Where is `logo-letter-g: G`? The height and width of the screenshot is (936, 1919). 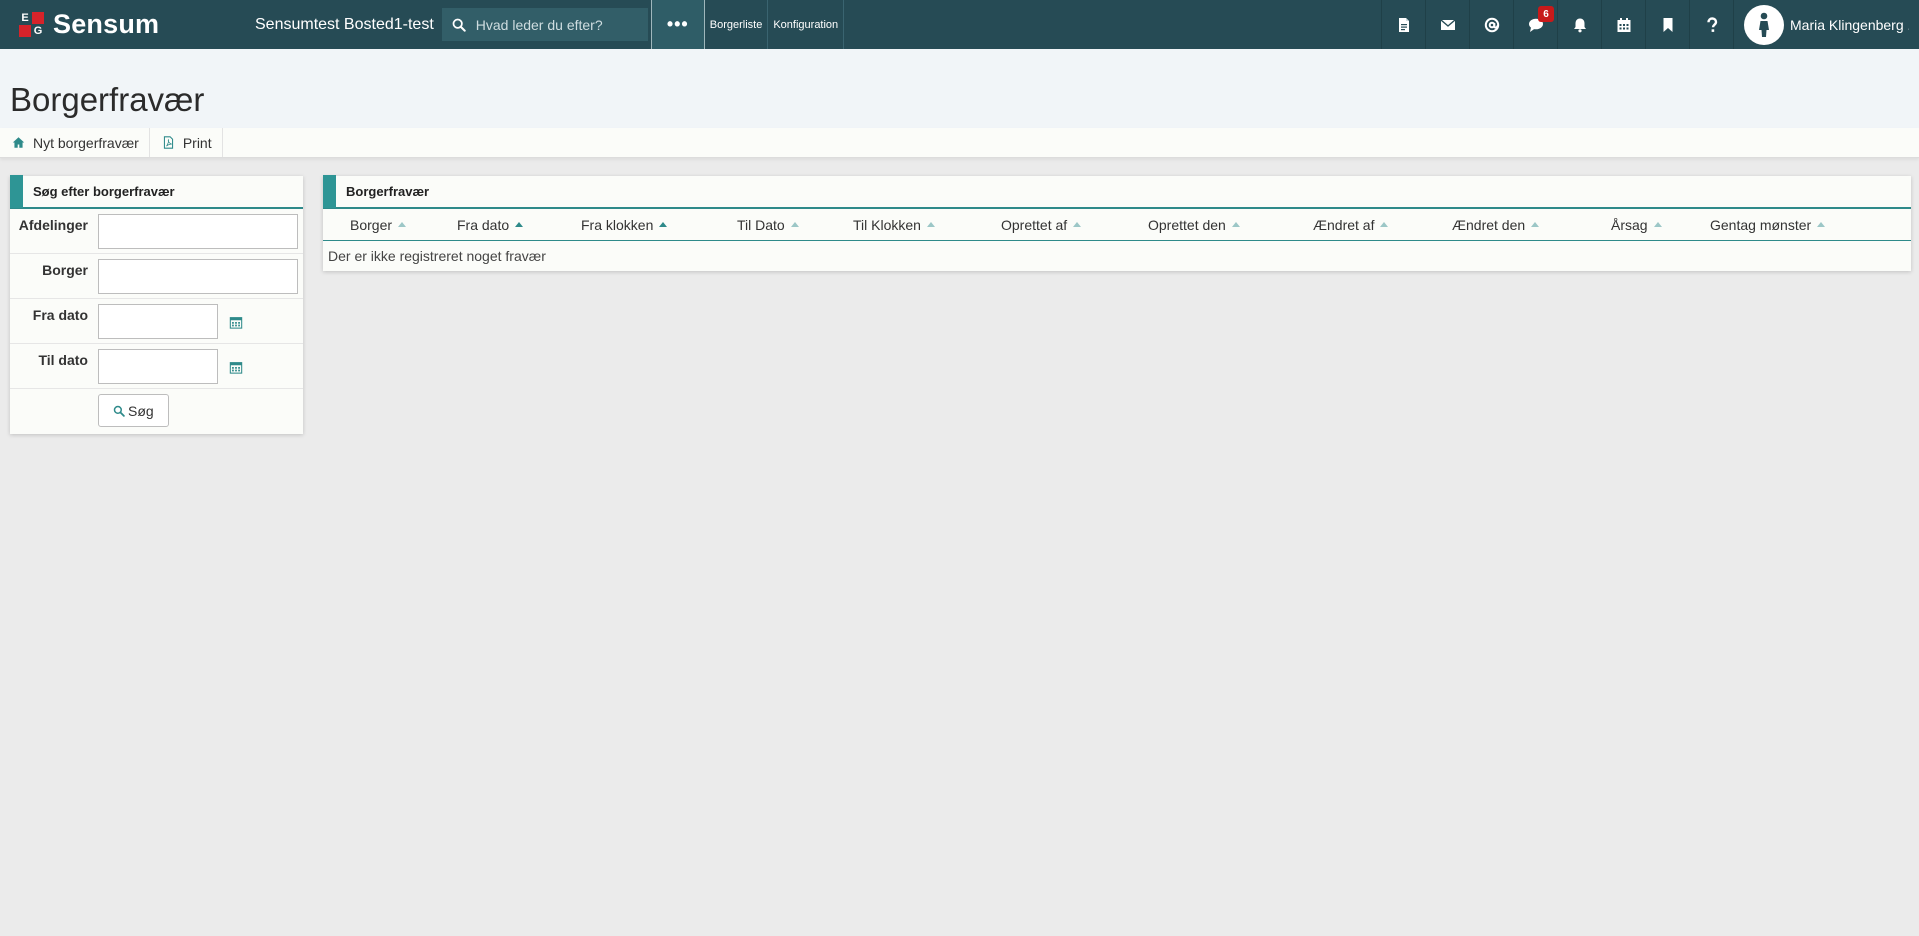 logo-letter-g: G is located at coordinates (38, 30).